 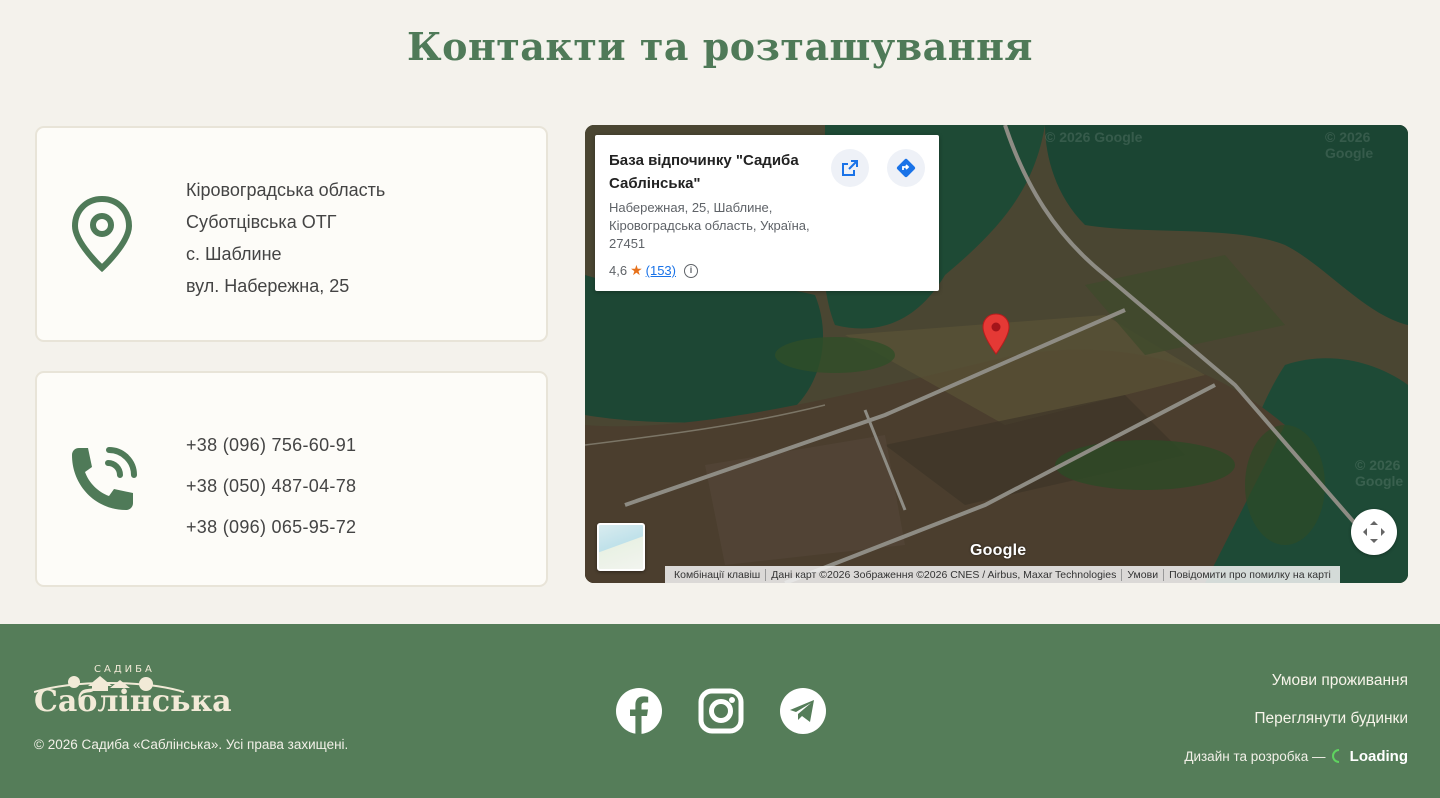 I want to click on social-links, so click(x=721, y=711).